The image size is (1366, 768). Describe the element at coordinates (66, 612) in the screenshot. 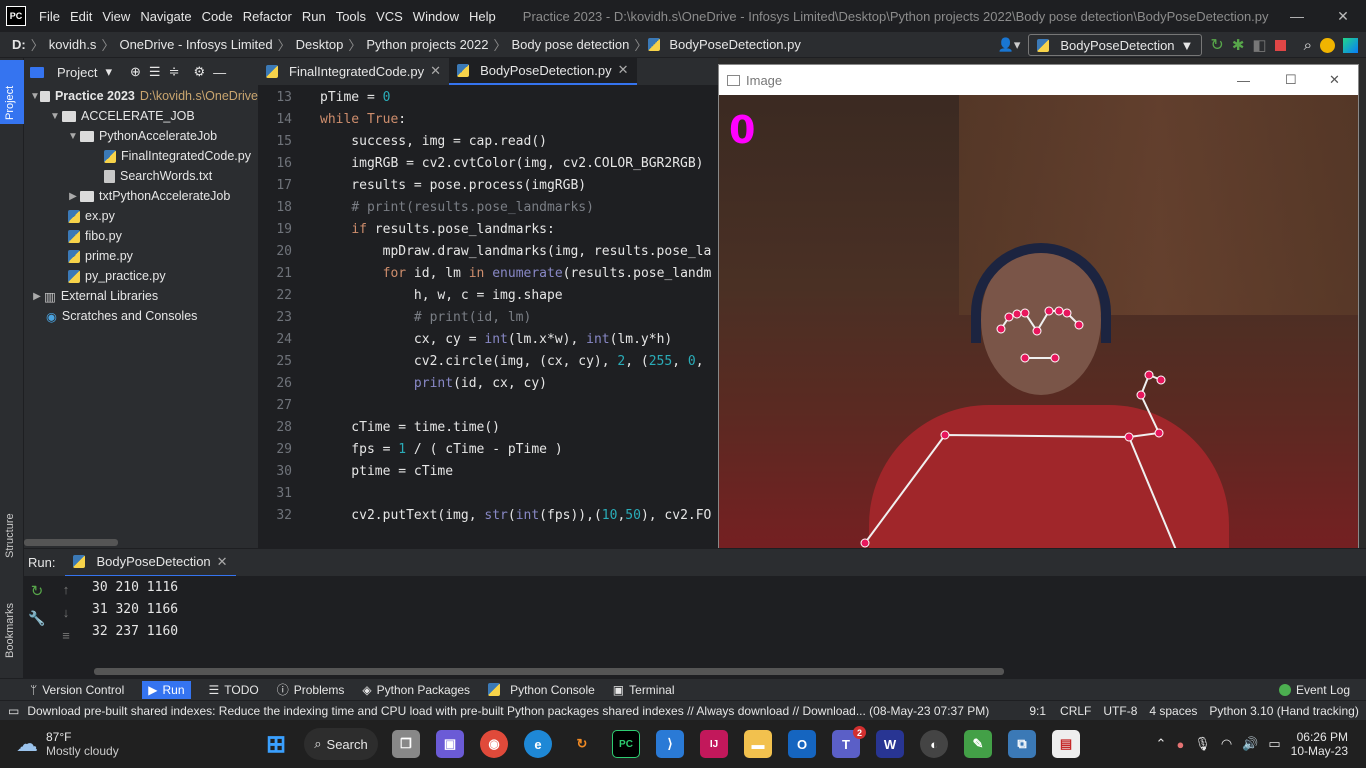

I see `arrow-down-icon: ↓` at that location.